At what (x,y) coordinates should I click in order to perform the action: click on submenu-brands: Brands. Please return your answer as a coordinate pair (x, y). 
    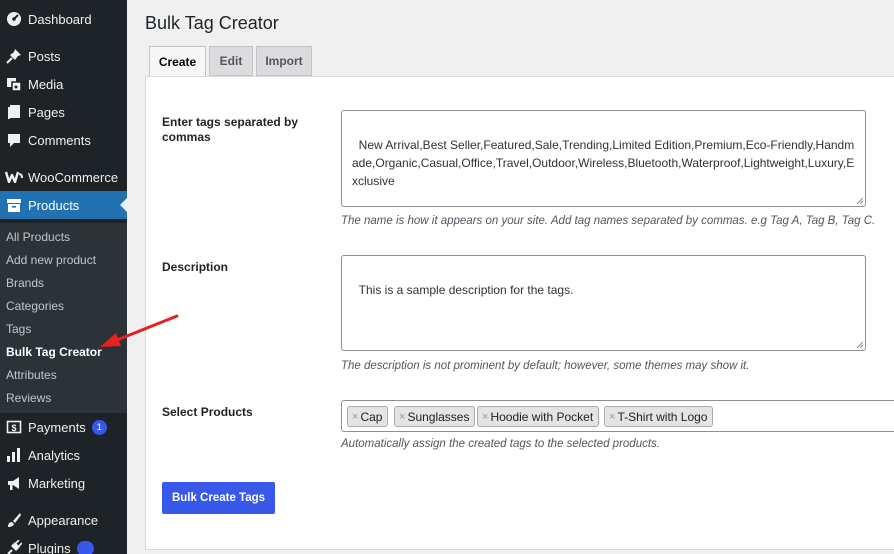
    Looking at the image, I should click on (25, 283).